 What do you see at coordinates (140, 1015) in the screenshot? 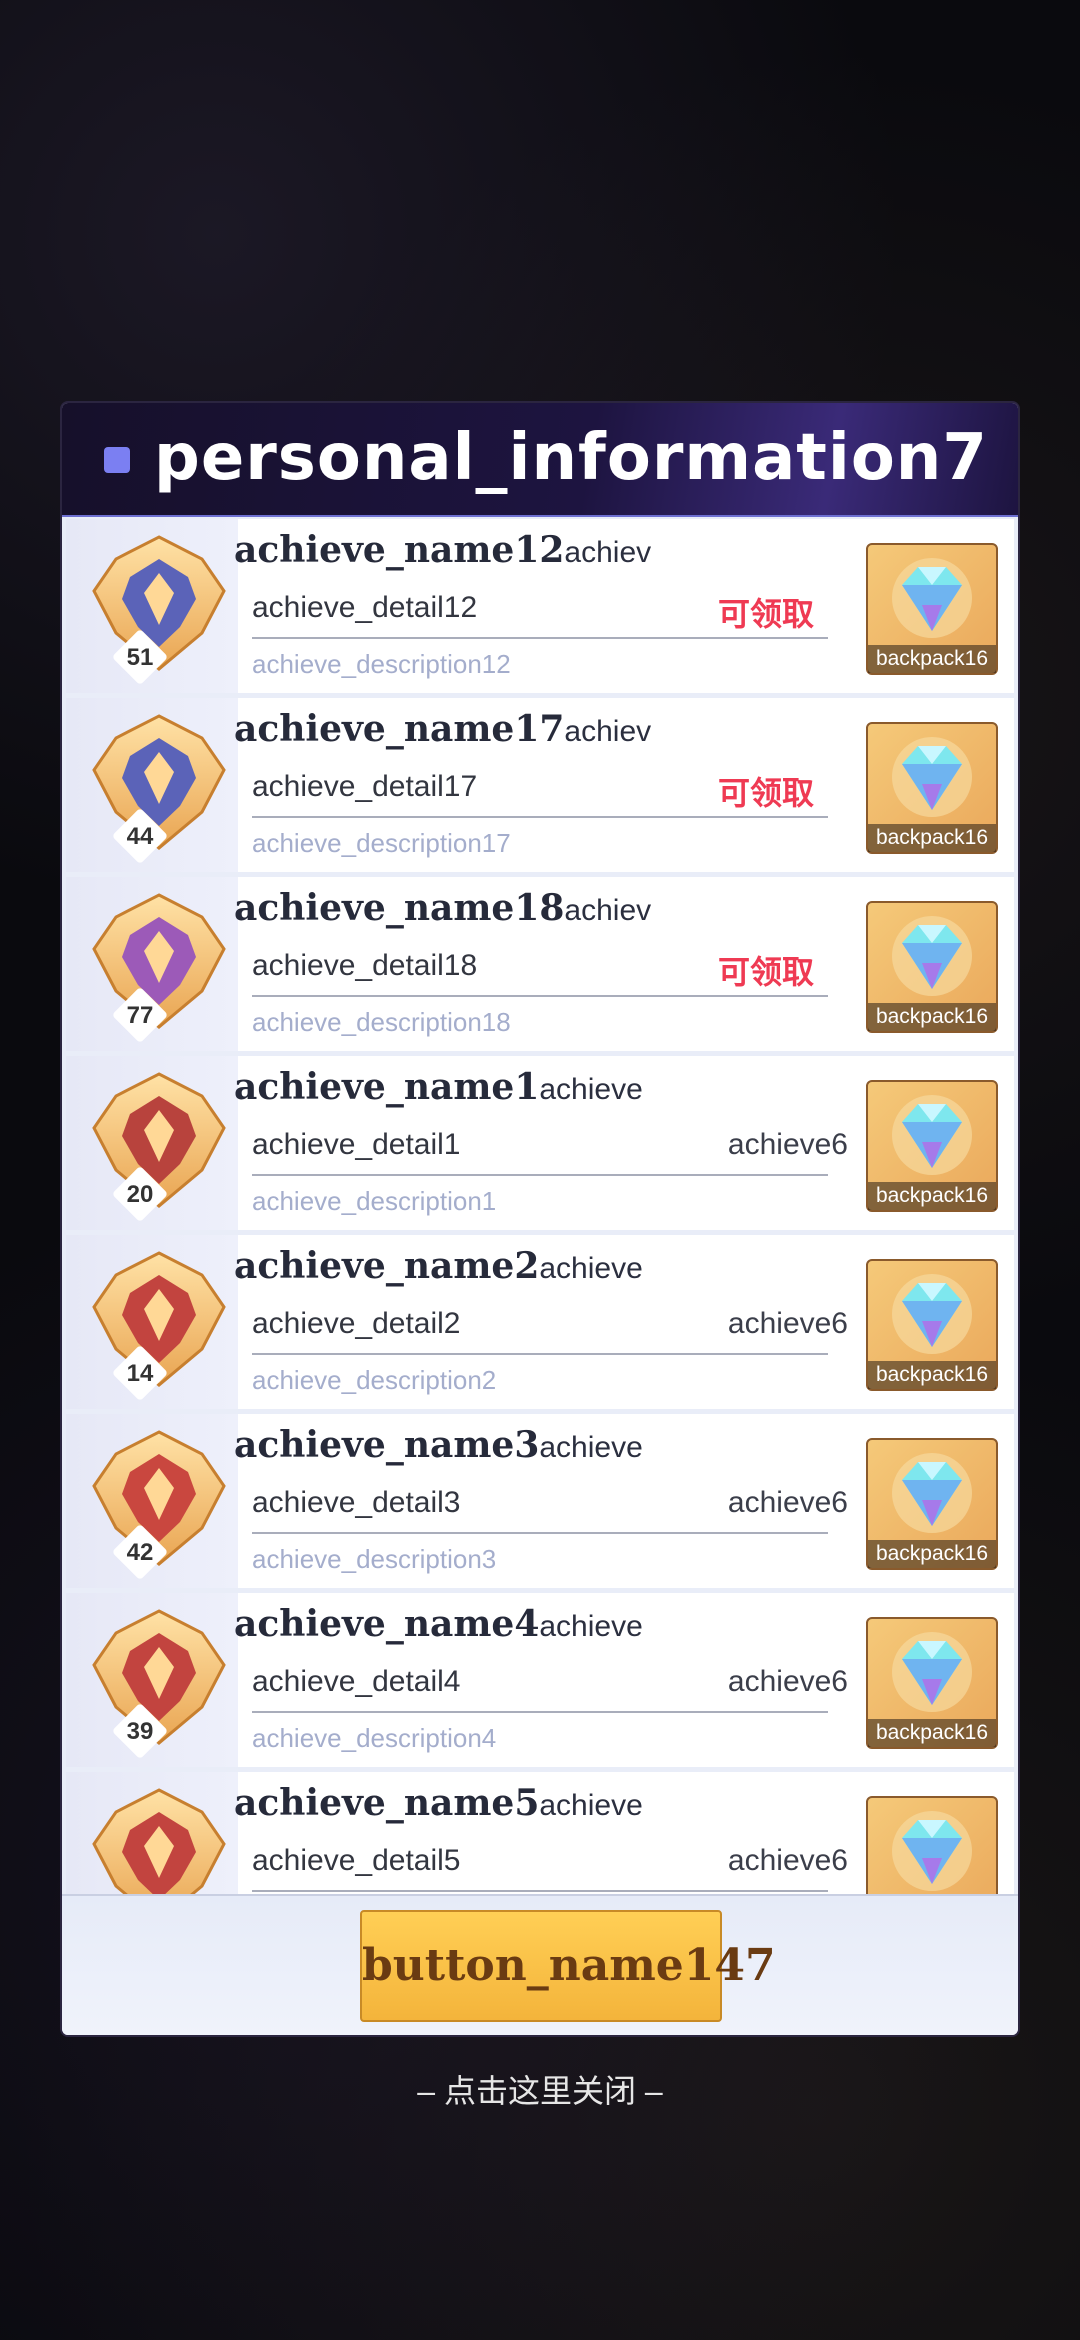
I see `badge-level: 77` at bounding box center [140, 1015].